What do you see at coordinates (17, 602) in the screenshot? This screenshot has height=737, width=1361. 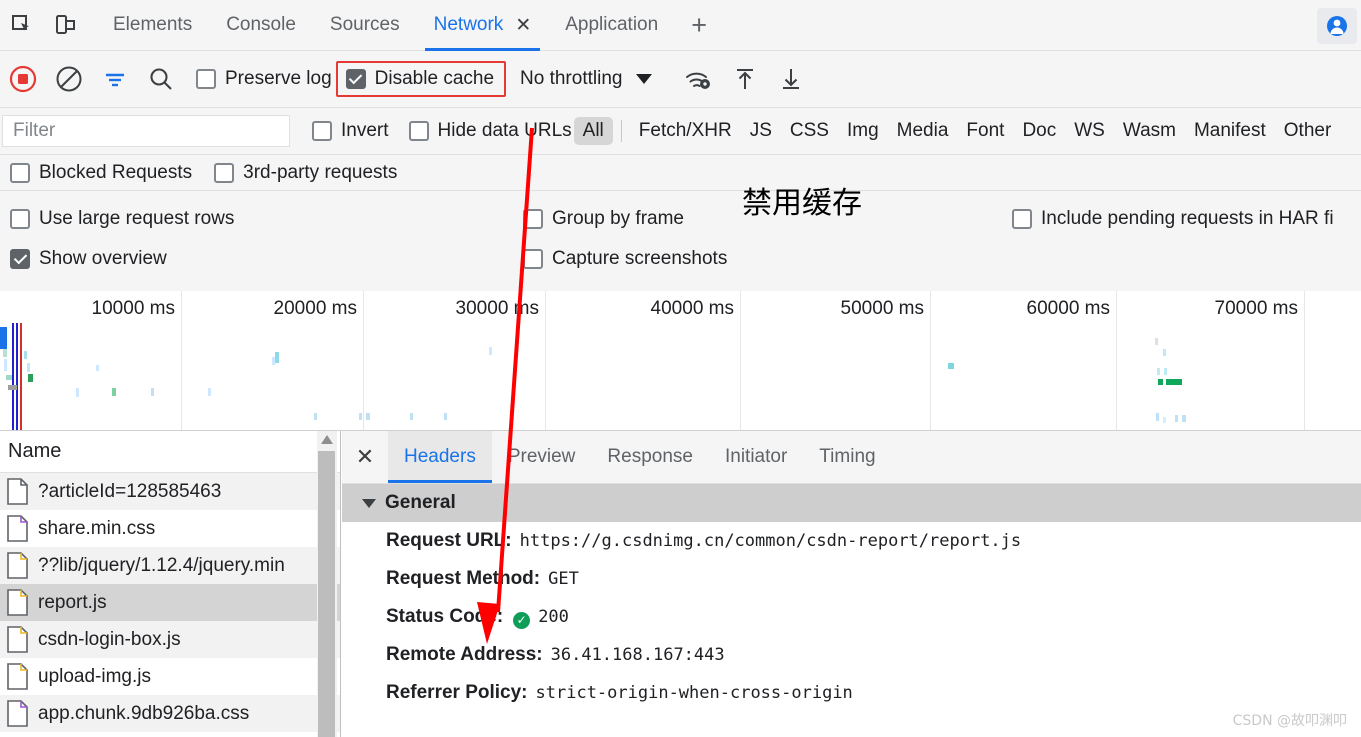 I see `file-js-icon` at bounding box center [17, 602].